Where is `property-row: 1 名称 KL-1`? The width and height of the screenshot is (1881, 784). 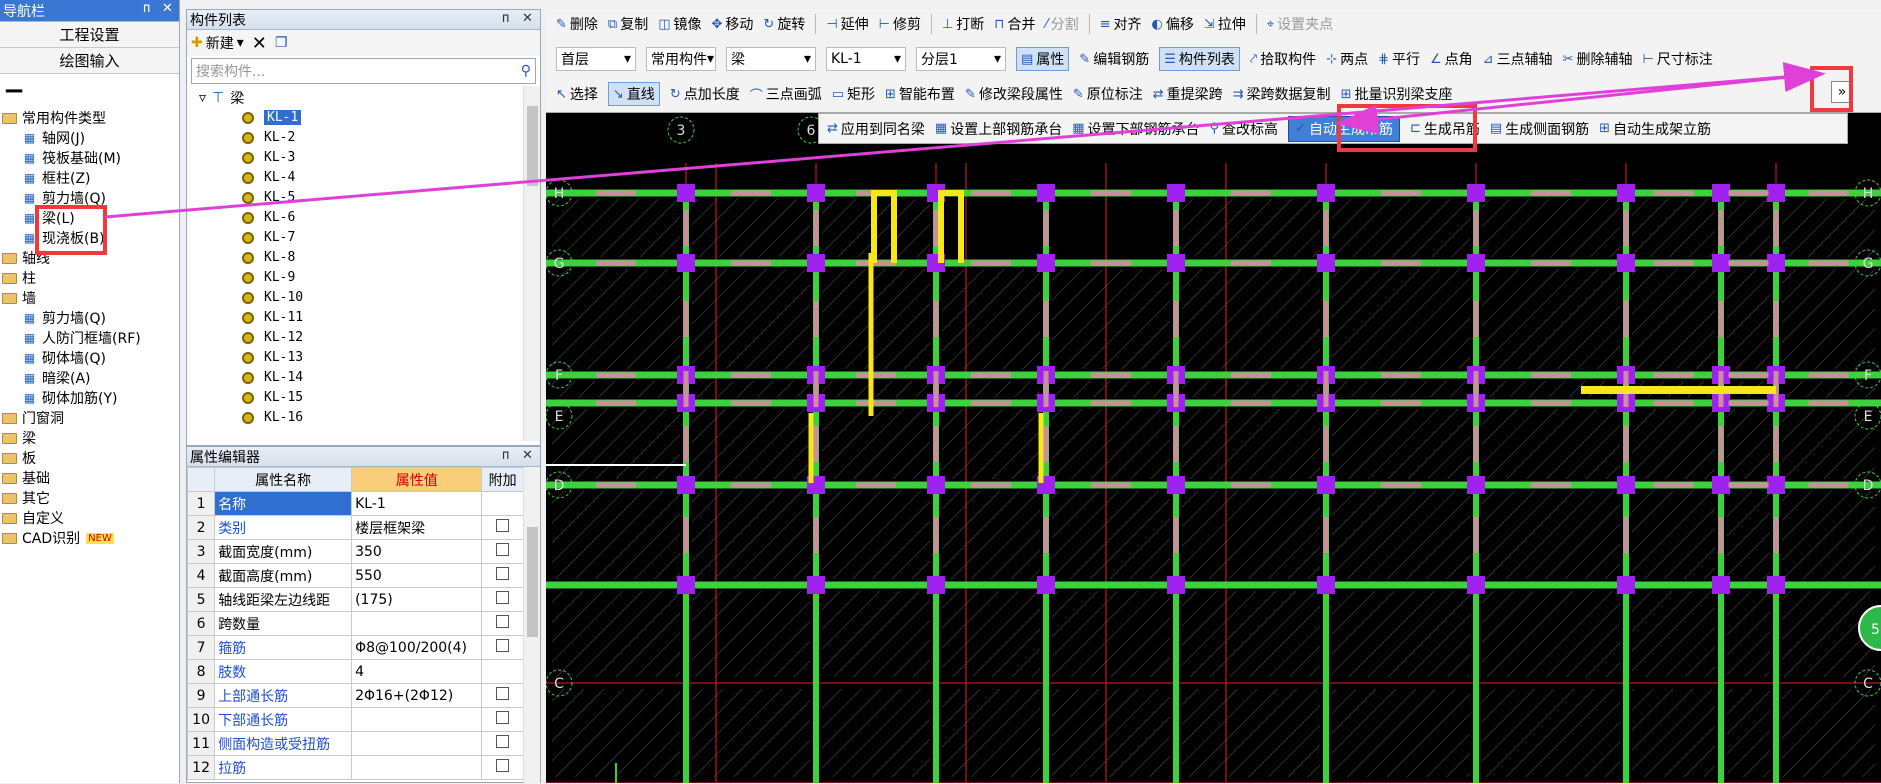 property-row: 1 名称 KL-1 is located at coordinates (355, 503).